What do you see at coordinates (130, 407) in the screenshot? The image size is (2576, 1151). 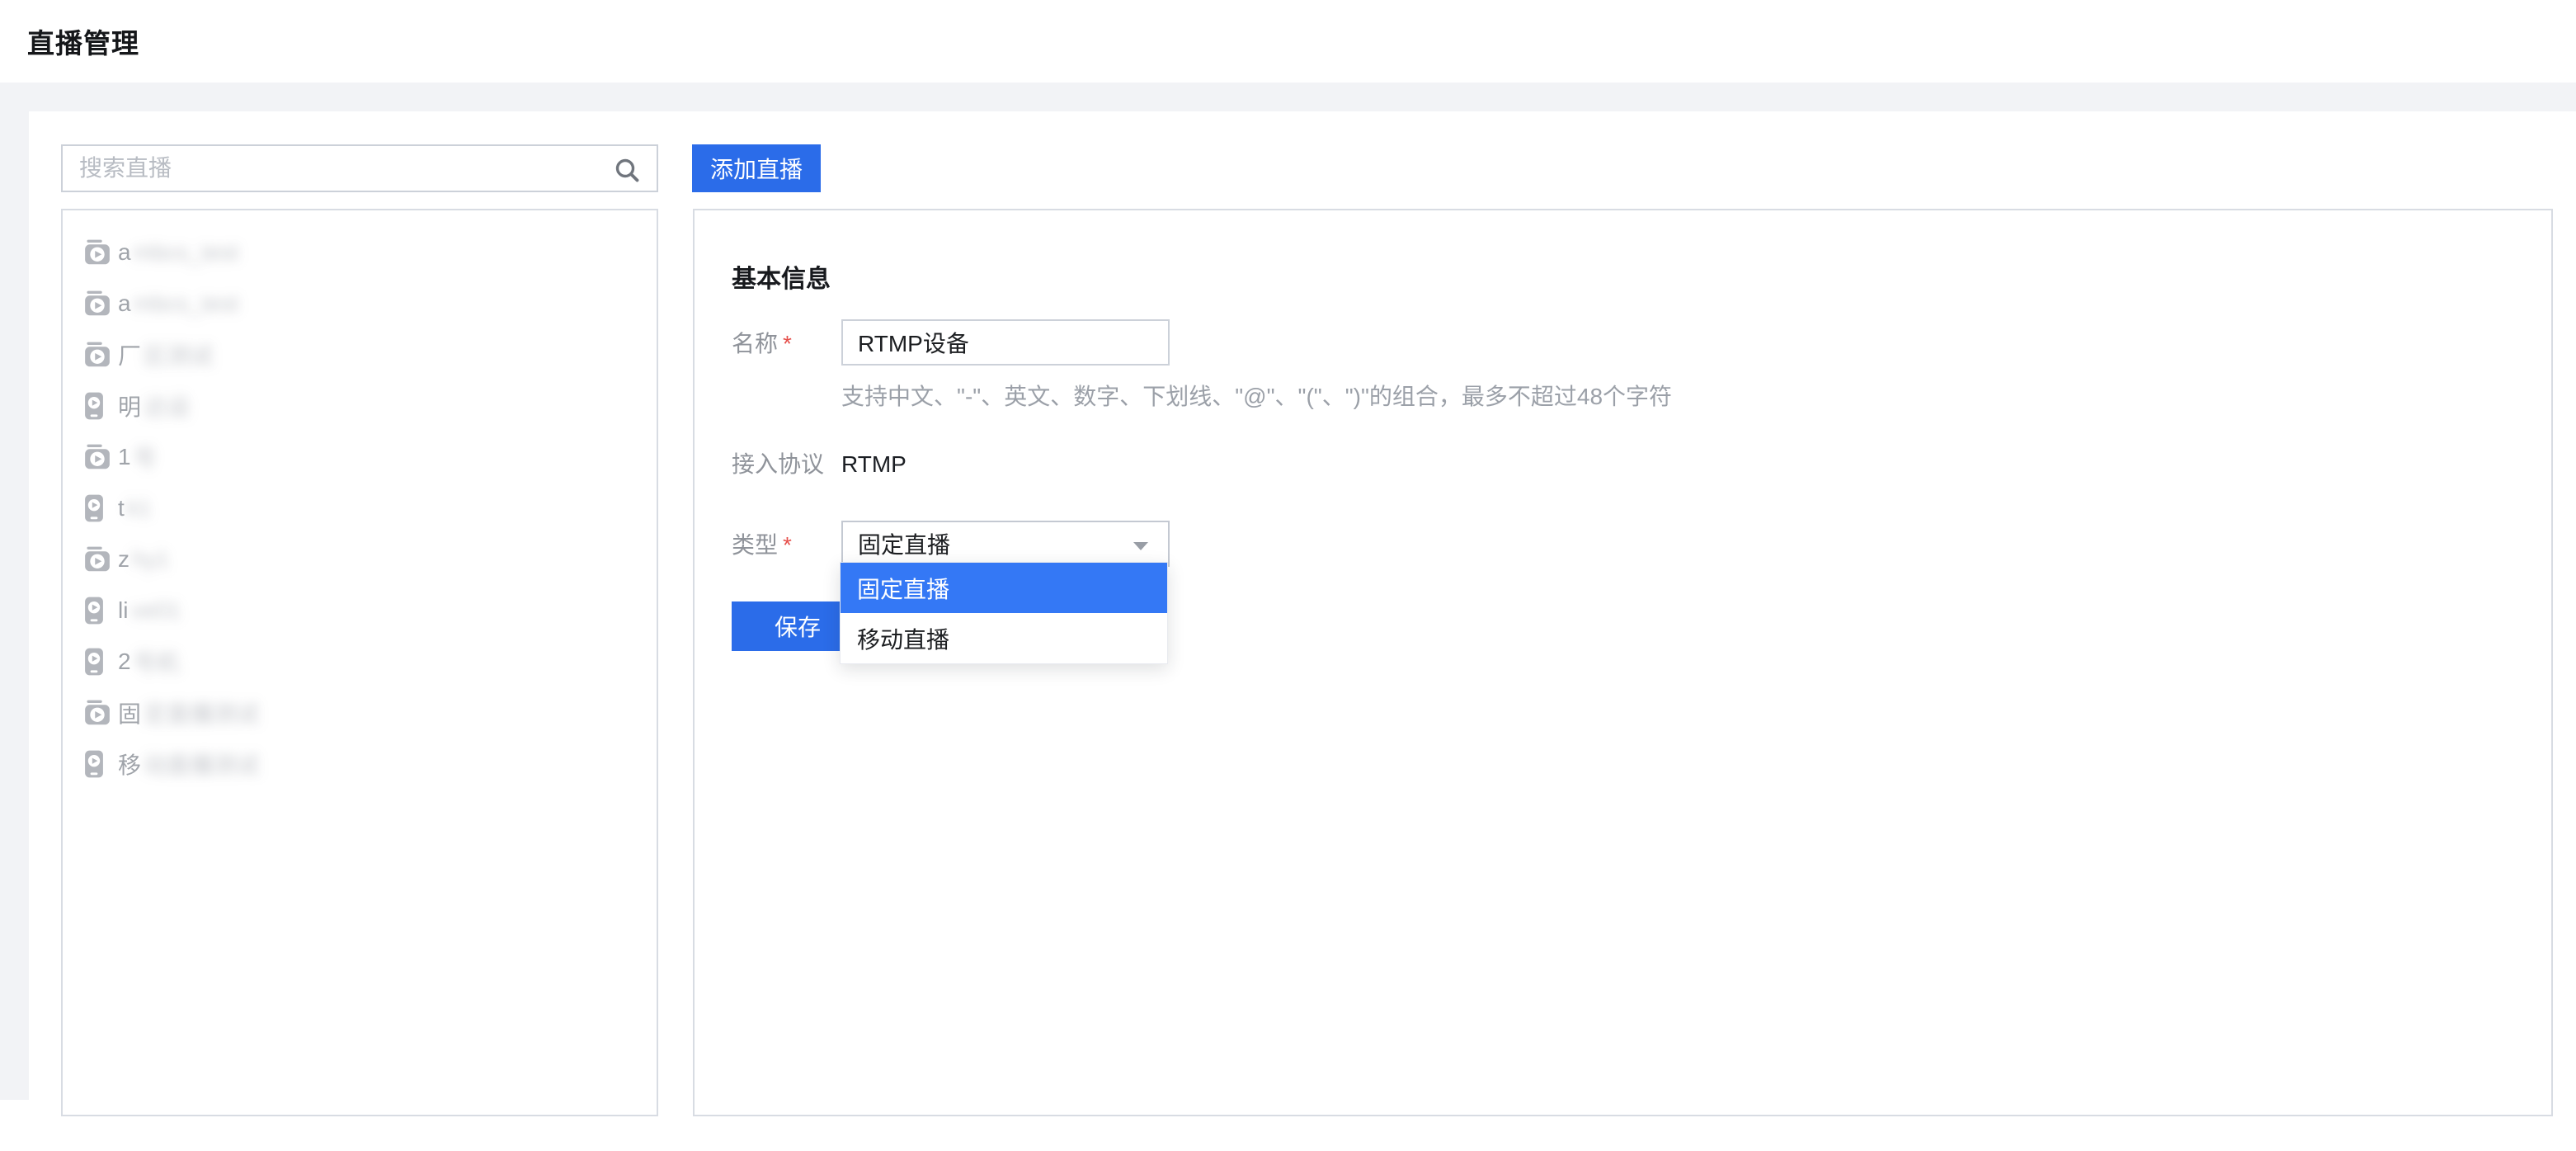 I see `live-item-label: 明` at bounding box center [130, 407].